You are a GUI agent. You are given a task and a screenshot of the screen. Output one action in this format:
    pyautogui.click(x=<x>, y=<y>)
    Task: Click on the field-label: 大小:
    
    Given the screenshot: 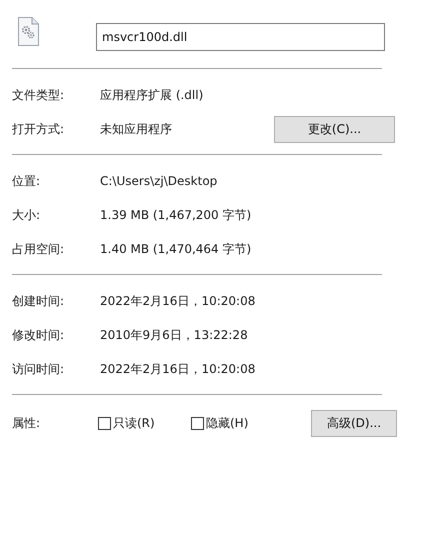 What is the action you would take?
    pyautogui.click(x=27, y=215)
    